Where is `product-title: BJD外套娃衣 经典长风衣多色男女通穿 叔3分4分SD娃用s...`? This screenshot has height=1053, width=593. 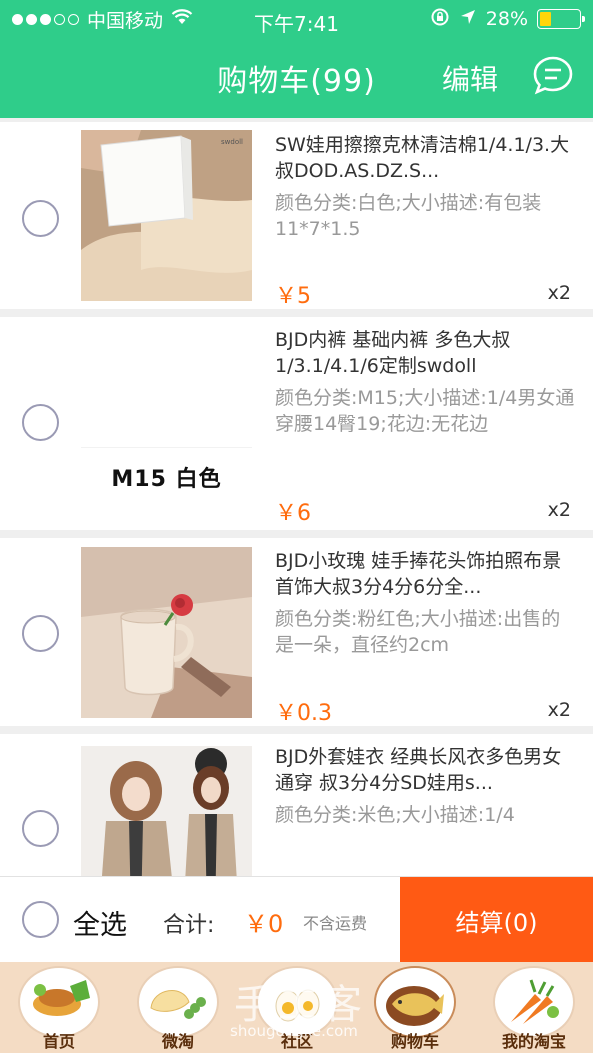 product-title: BJD外套娃衣 经典长风衣多色男女通穿 叔3分4分SD娃用s... is located at coordinates (425, 770).